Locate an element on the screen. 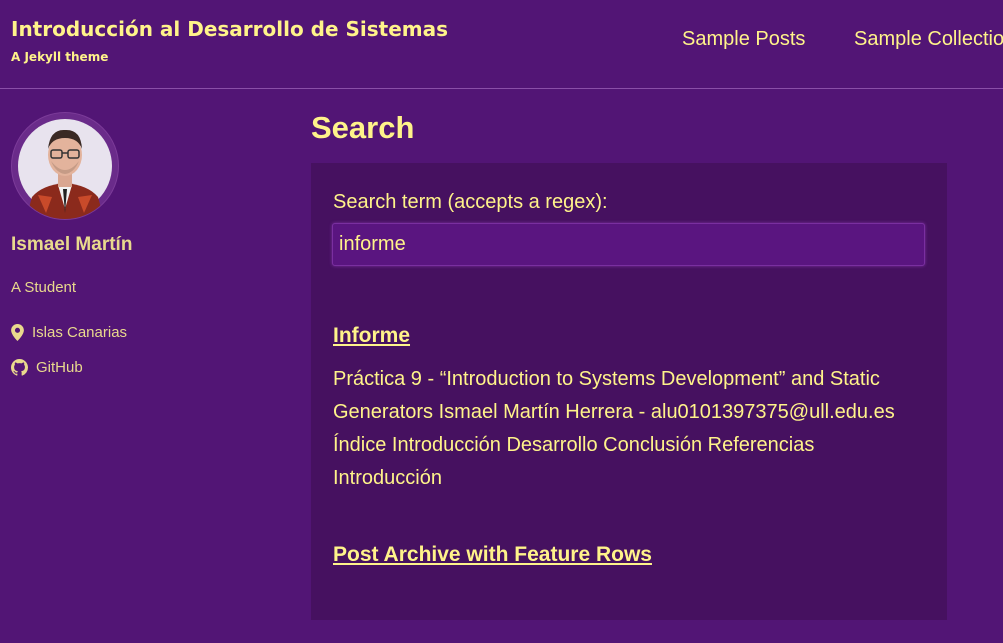  author-bio: A Student is located at coordinates (44, 287).